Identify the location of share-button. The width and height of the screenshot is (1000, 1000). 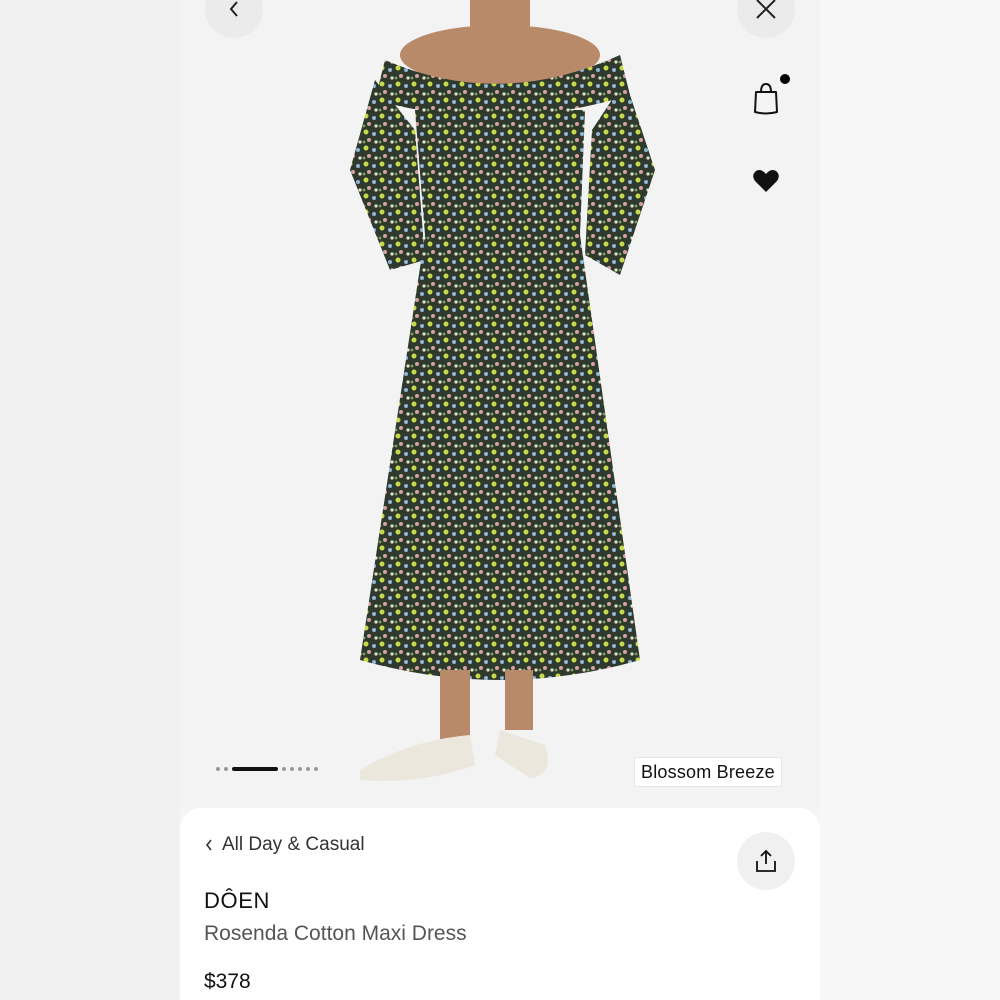
(766, 861).